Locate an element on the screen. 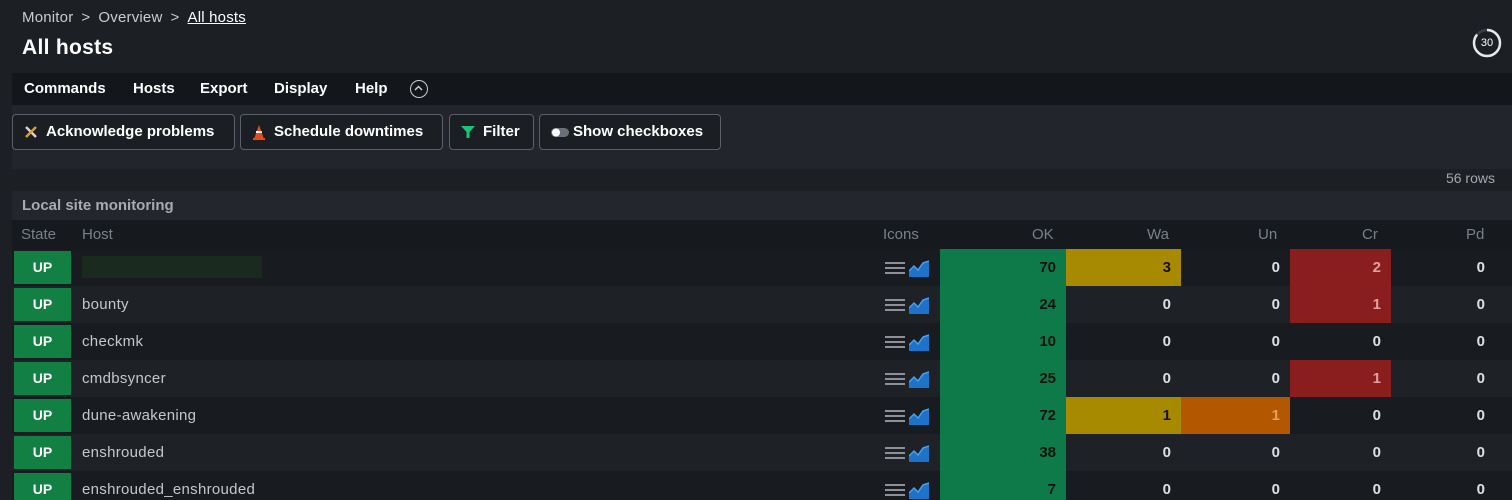  host-link: enshrouded_enshrouded is located at coordinates (168, 485).